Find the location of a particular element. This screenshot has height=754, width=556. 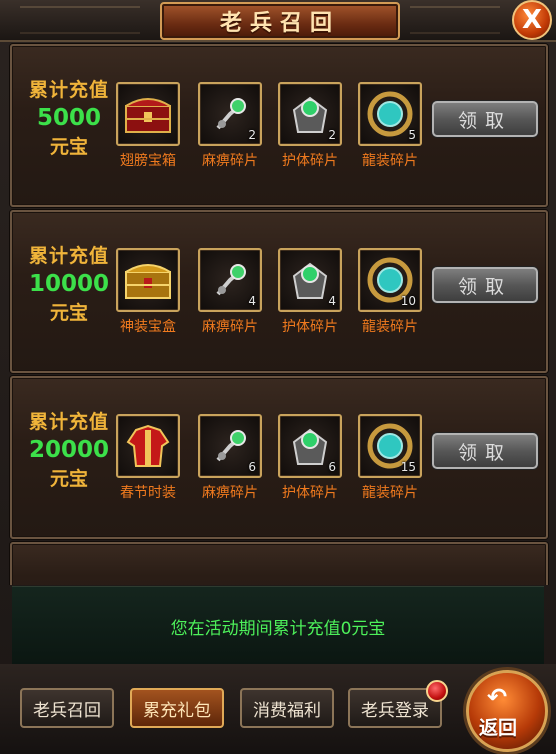

requirement-amount: 5000 is located at coordinates (68, 118).